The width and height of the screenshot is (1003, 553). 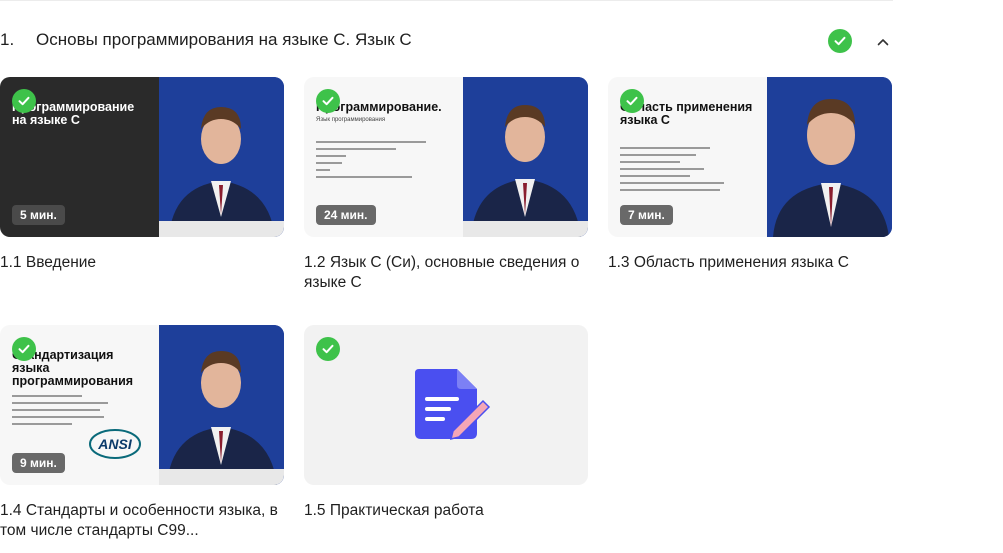 I want to click on lesson-card: 1.5 Практическая работа, so click(x=446, y=423).